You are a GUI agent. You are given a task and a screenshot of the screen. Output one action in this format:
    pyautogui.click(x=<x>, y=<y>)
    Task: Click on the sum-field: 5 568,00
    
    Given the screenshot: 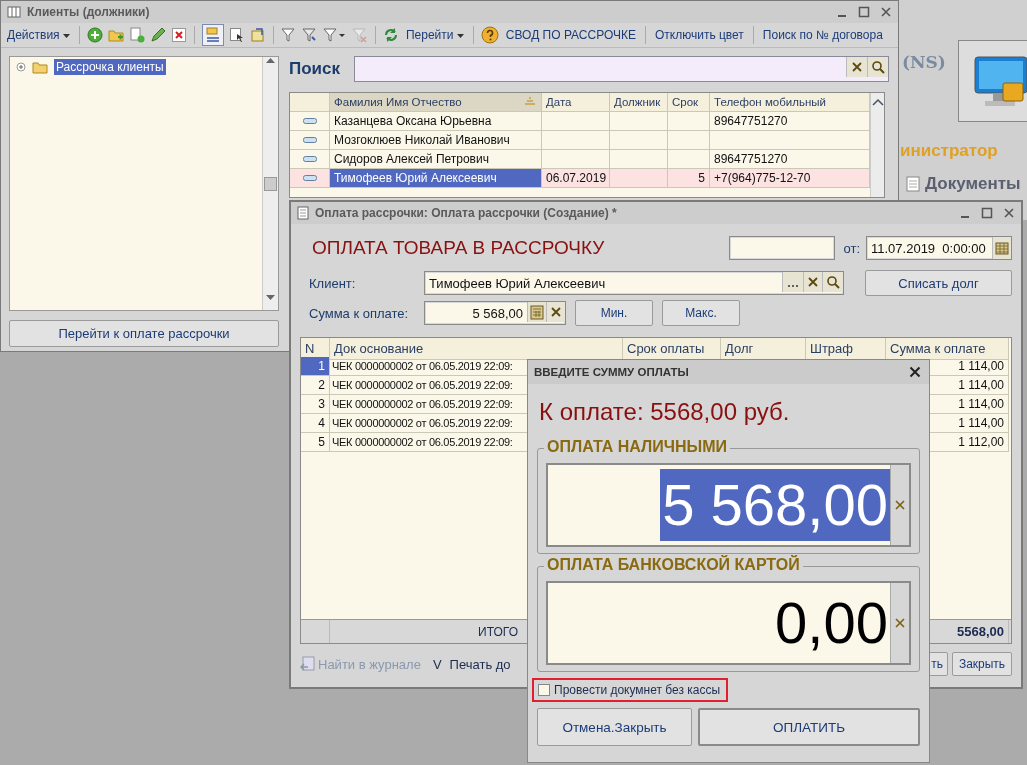 What is the action you would take?
    pyautogui.click(x=495, y=313)
    